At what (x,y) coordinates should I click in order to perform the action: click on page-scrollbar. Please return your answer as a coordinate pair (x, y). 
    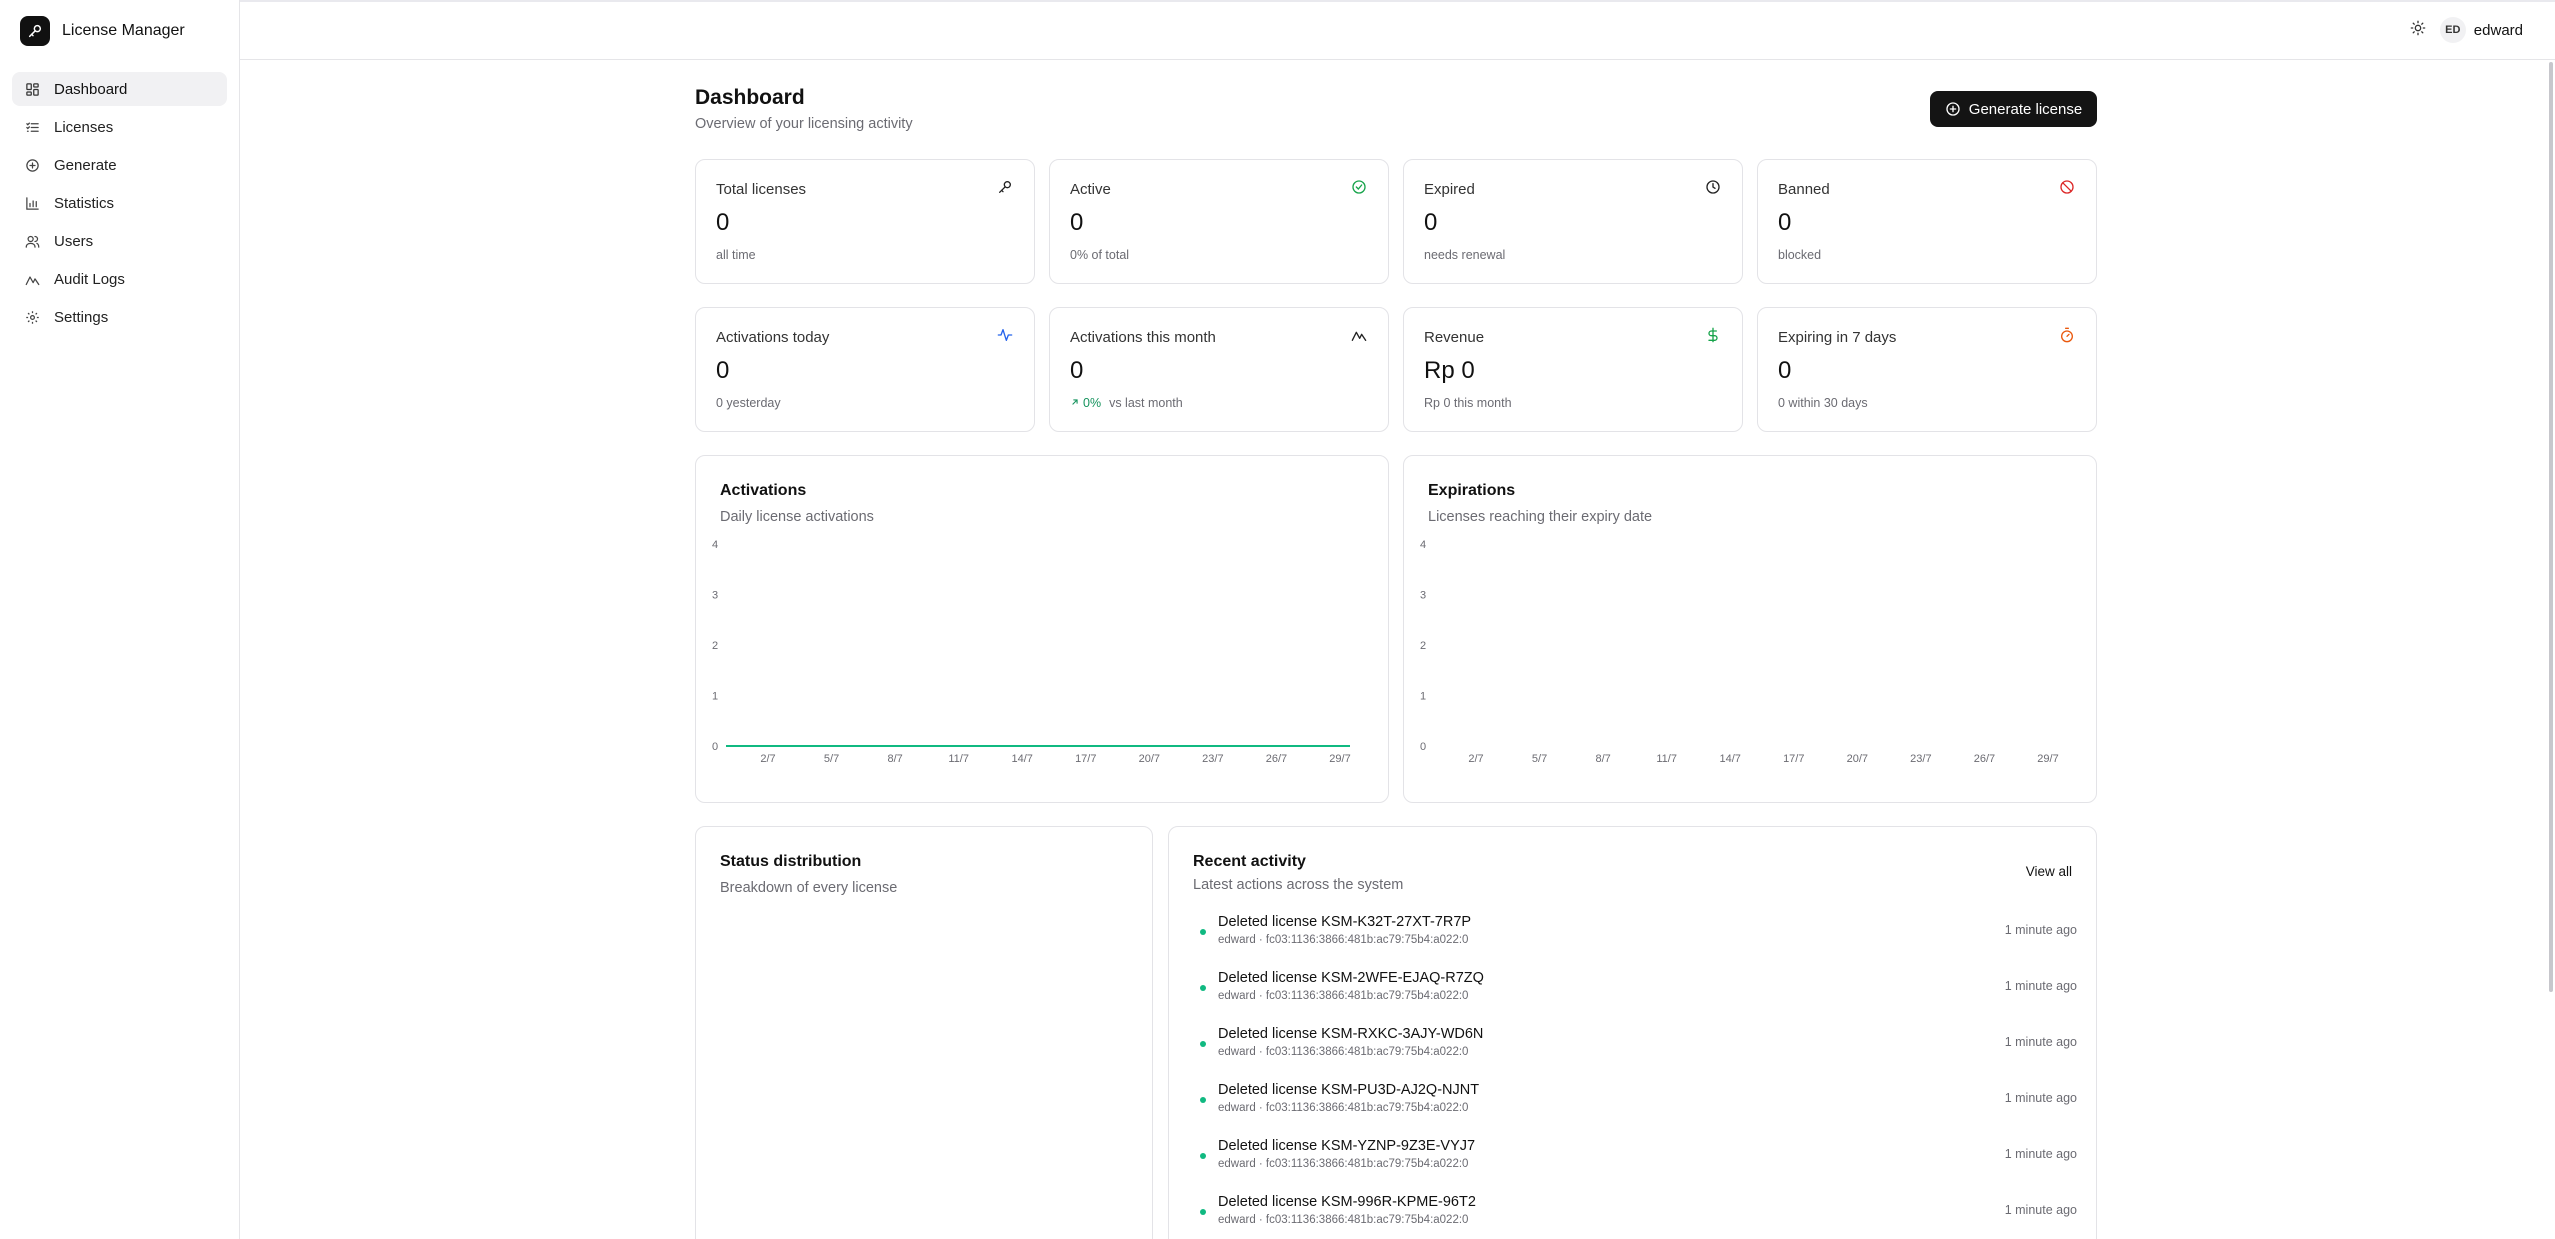
    Looking at the image, I should click on (2551, 526).